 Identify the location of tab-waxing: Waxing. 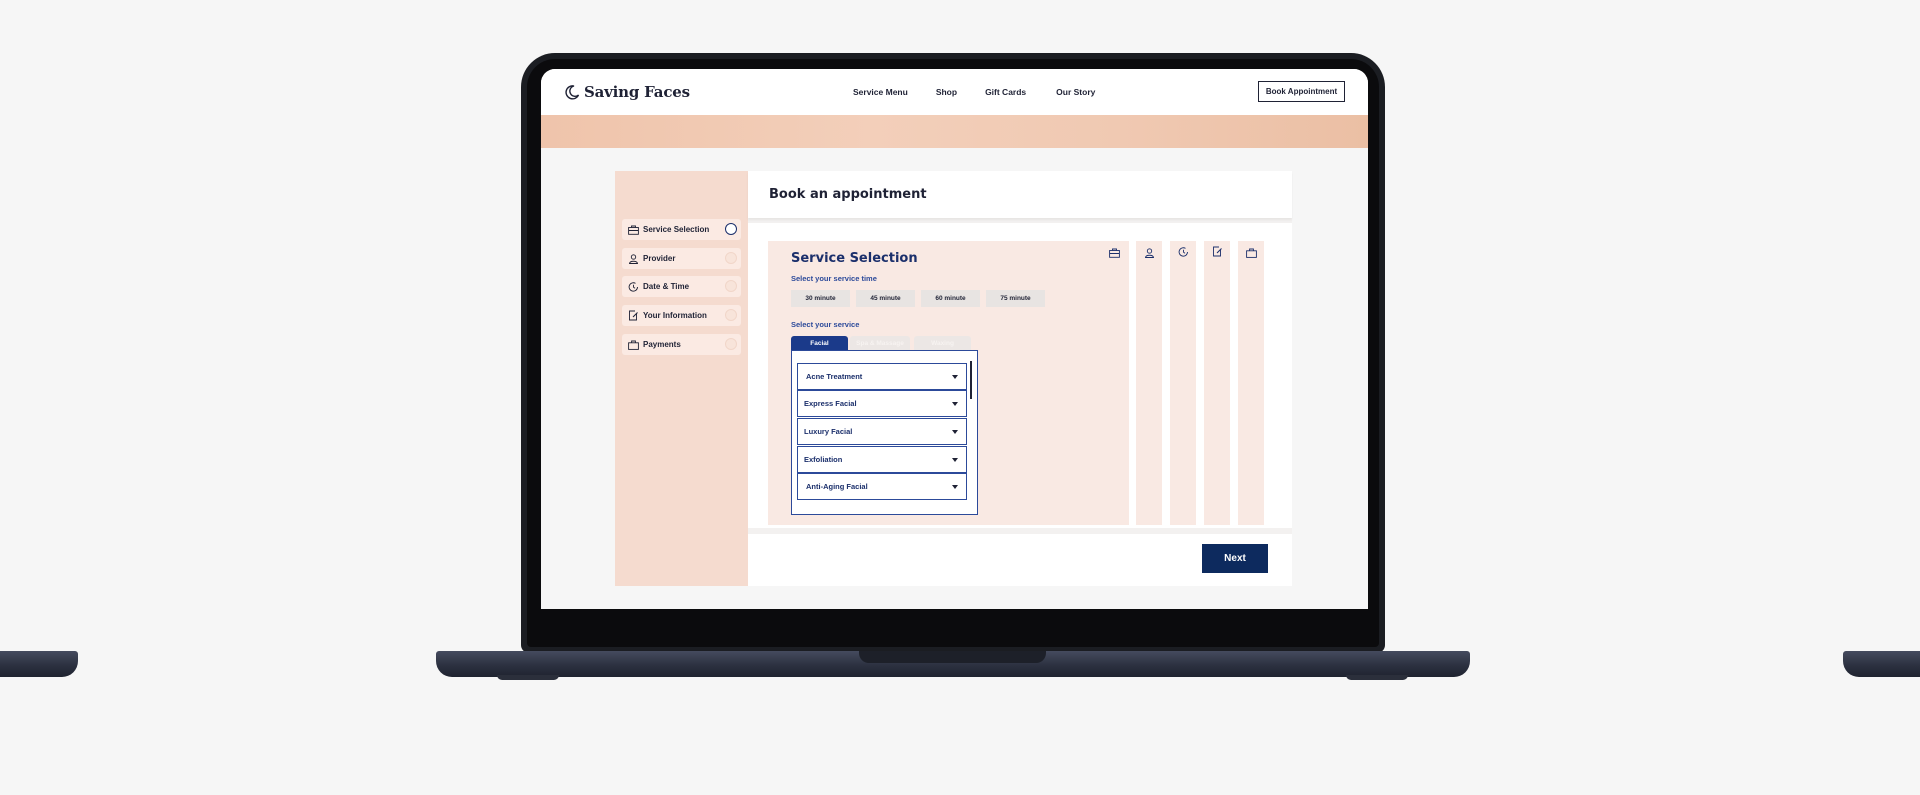
(942, 343).